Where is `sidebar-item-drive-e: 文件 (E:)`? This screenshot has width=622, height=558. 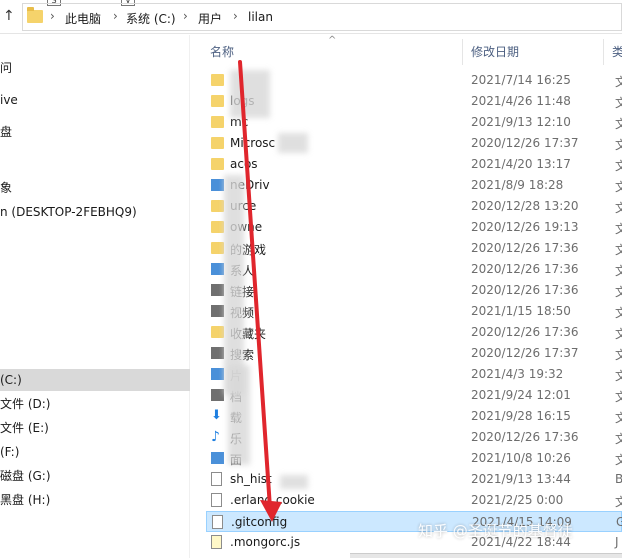 sidebar-item-drive-e: 文件 (E:) is located at coordinates (95, 428).